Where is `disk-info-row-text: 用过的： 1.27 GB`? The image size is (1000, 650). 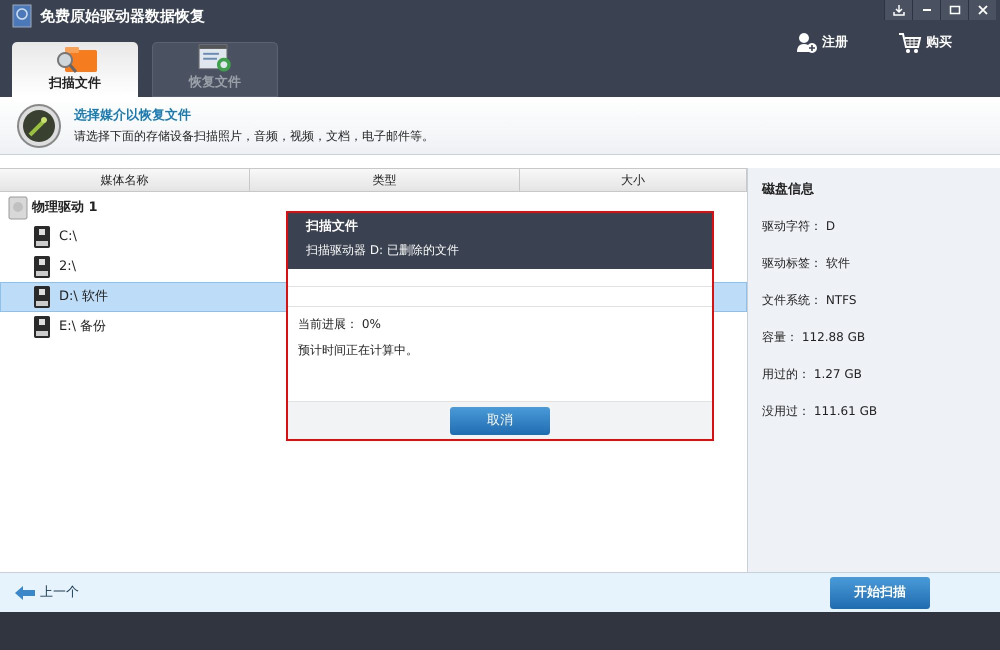
disk-info-row-text: 用过的： 1.27 GB is located at coordinates (812, 374).